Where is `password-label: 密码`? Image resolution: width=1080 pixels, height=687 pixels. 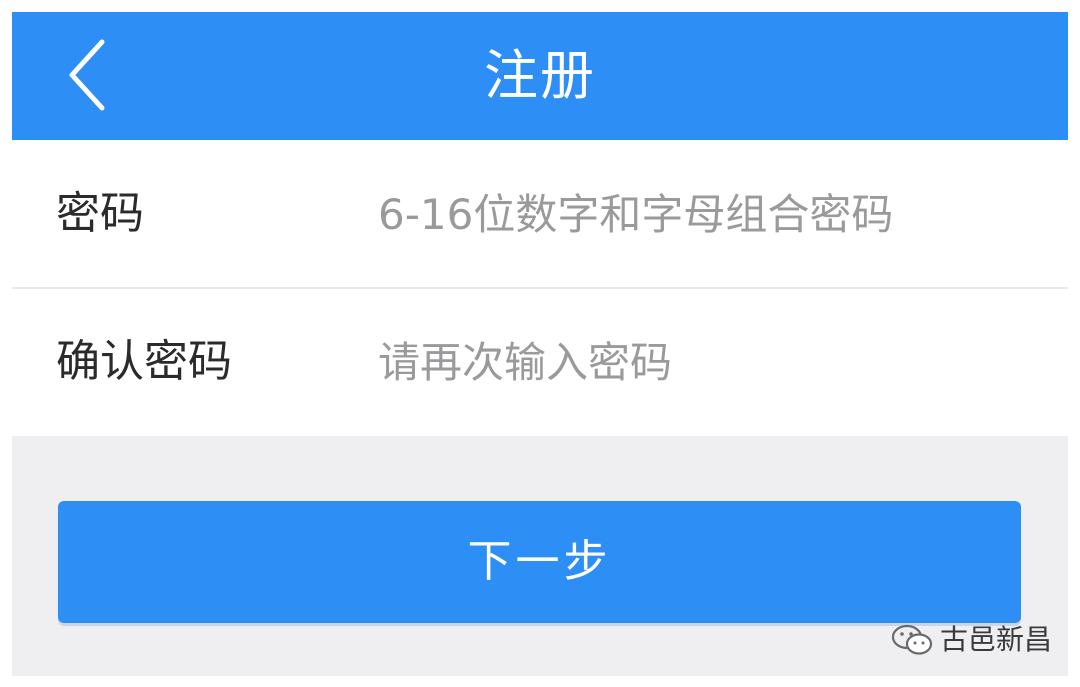
password-label: 密码 is located at coordinates (100, 213).